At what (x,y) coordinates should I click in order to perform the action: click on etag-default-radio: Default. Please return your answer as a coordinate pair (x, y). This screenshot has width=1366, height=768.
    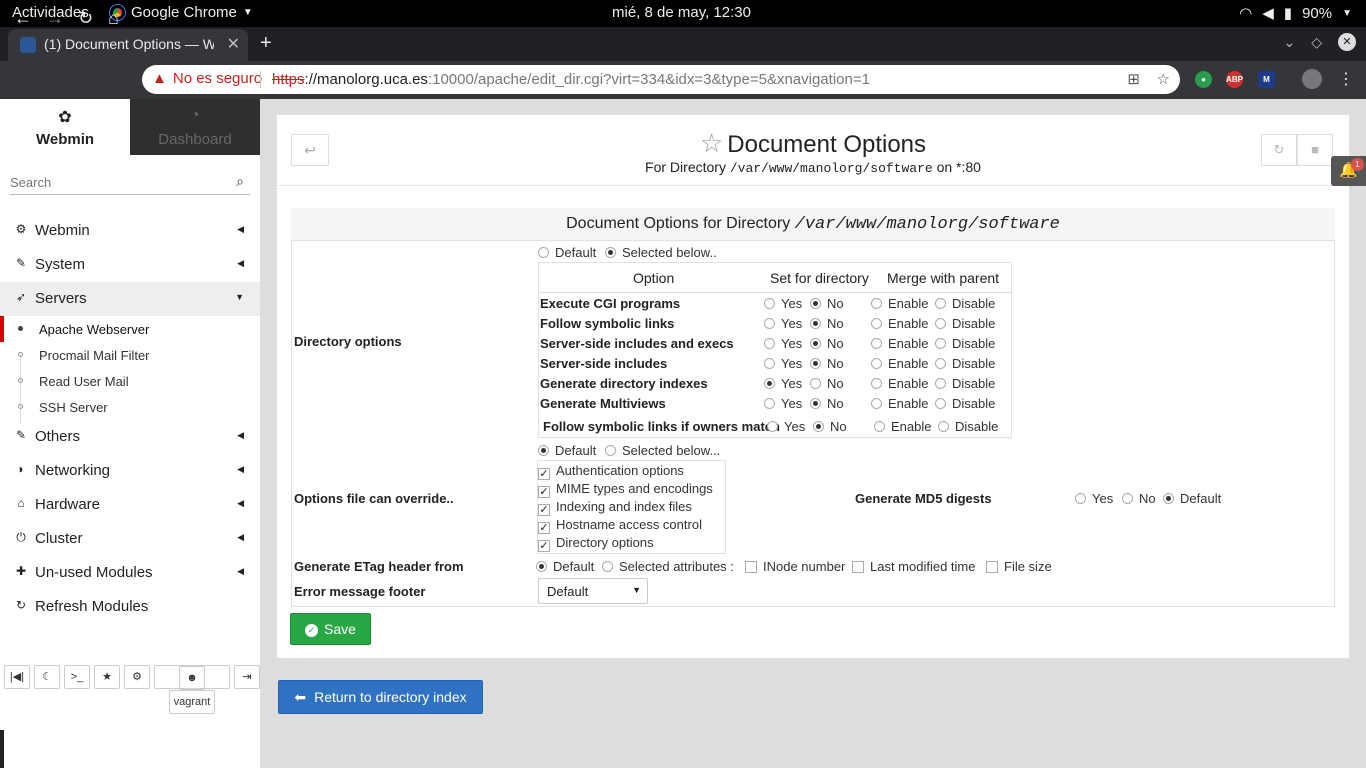
    Looking at the image, I should click on (565, 566).